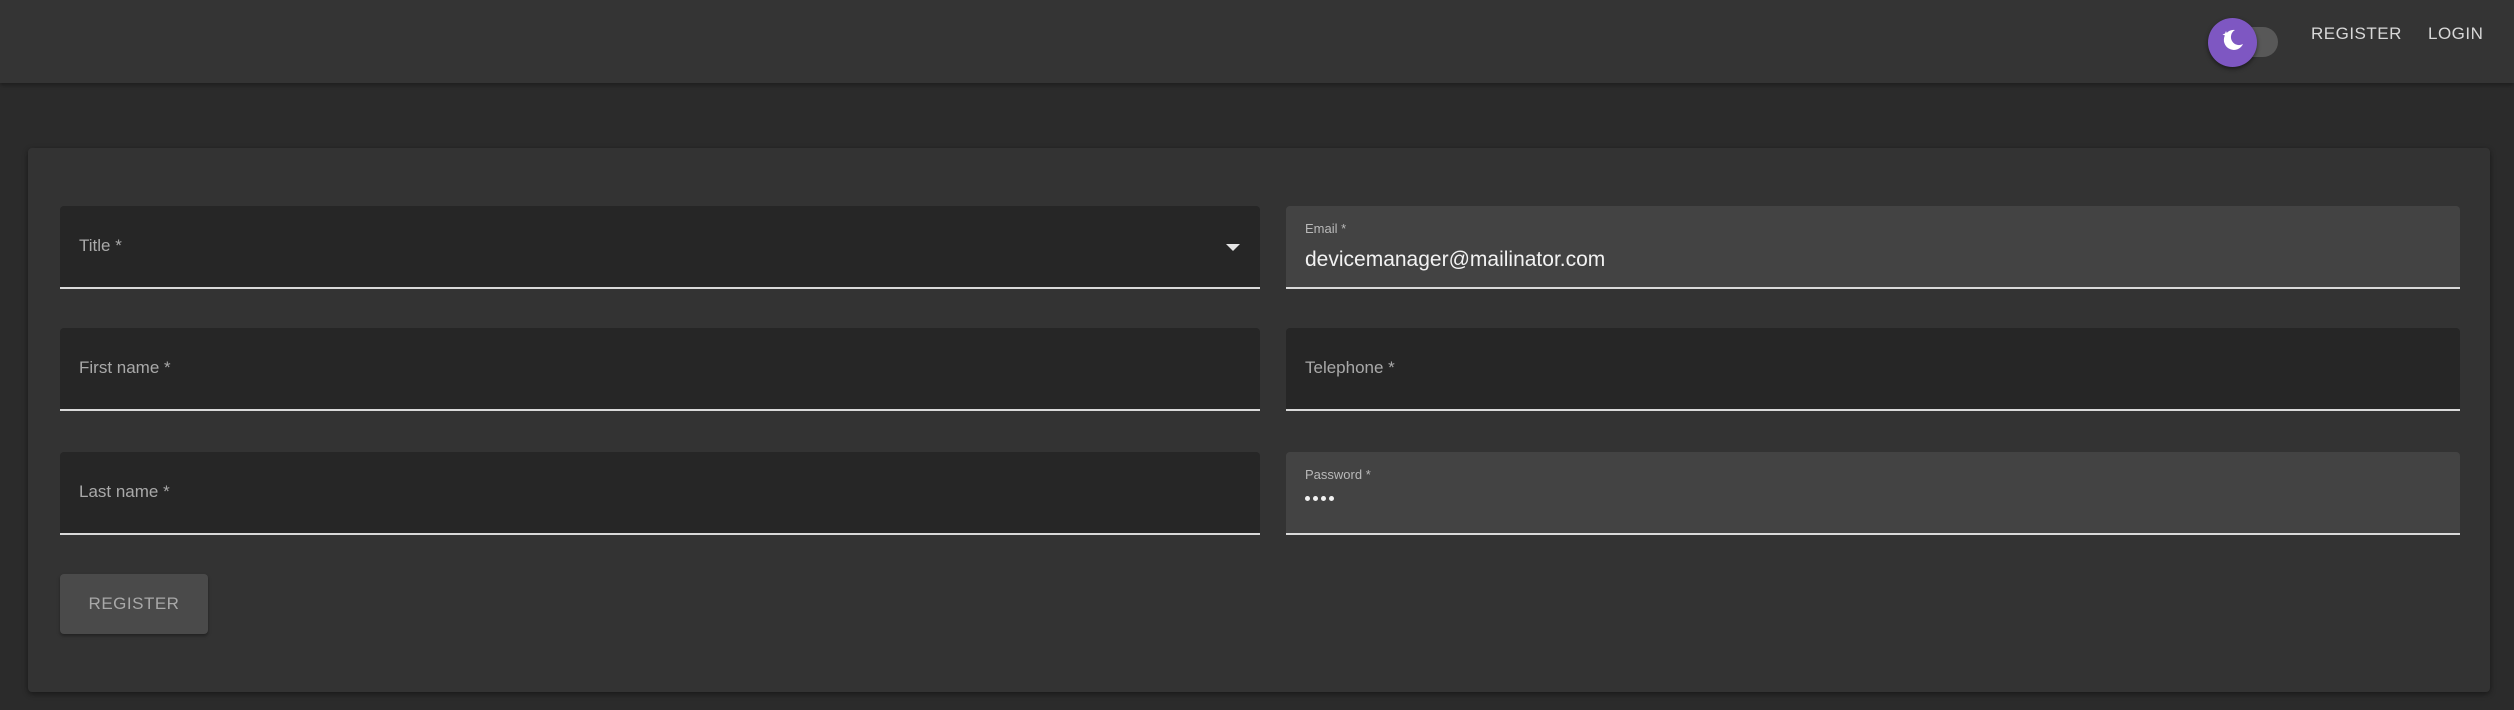  I want to click on toggle-thumb, so click(2232, 42).